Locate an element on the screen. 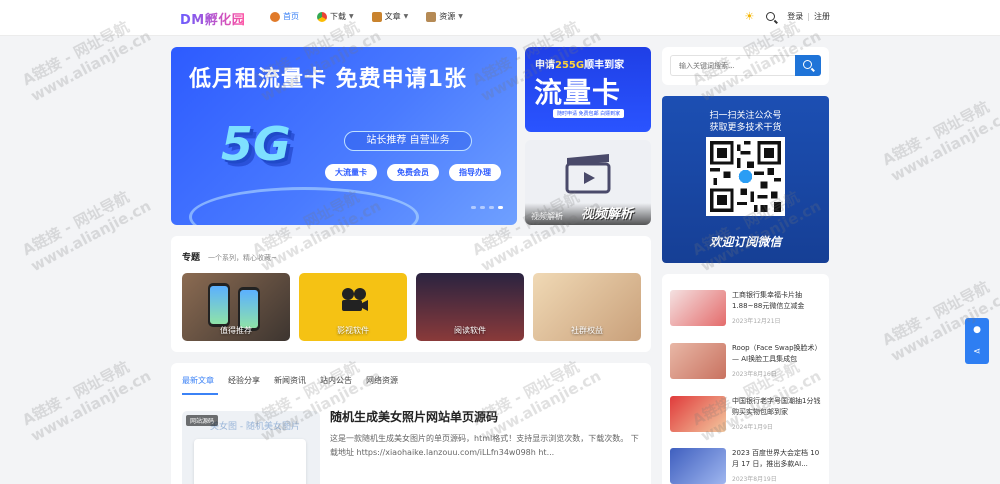  news-item: Roop（Face Swap换脸术）— AI换脸工具集成包 2023年8月16日 is located at coordinates (747, 366).